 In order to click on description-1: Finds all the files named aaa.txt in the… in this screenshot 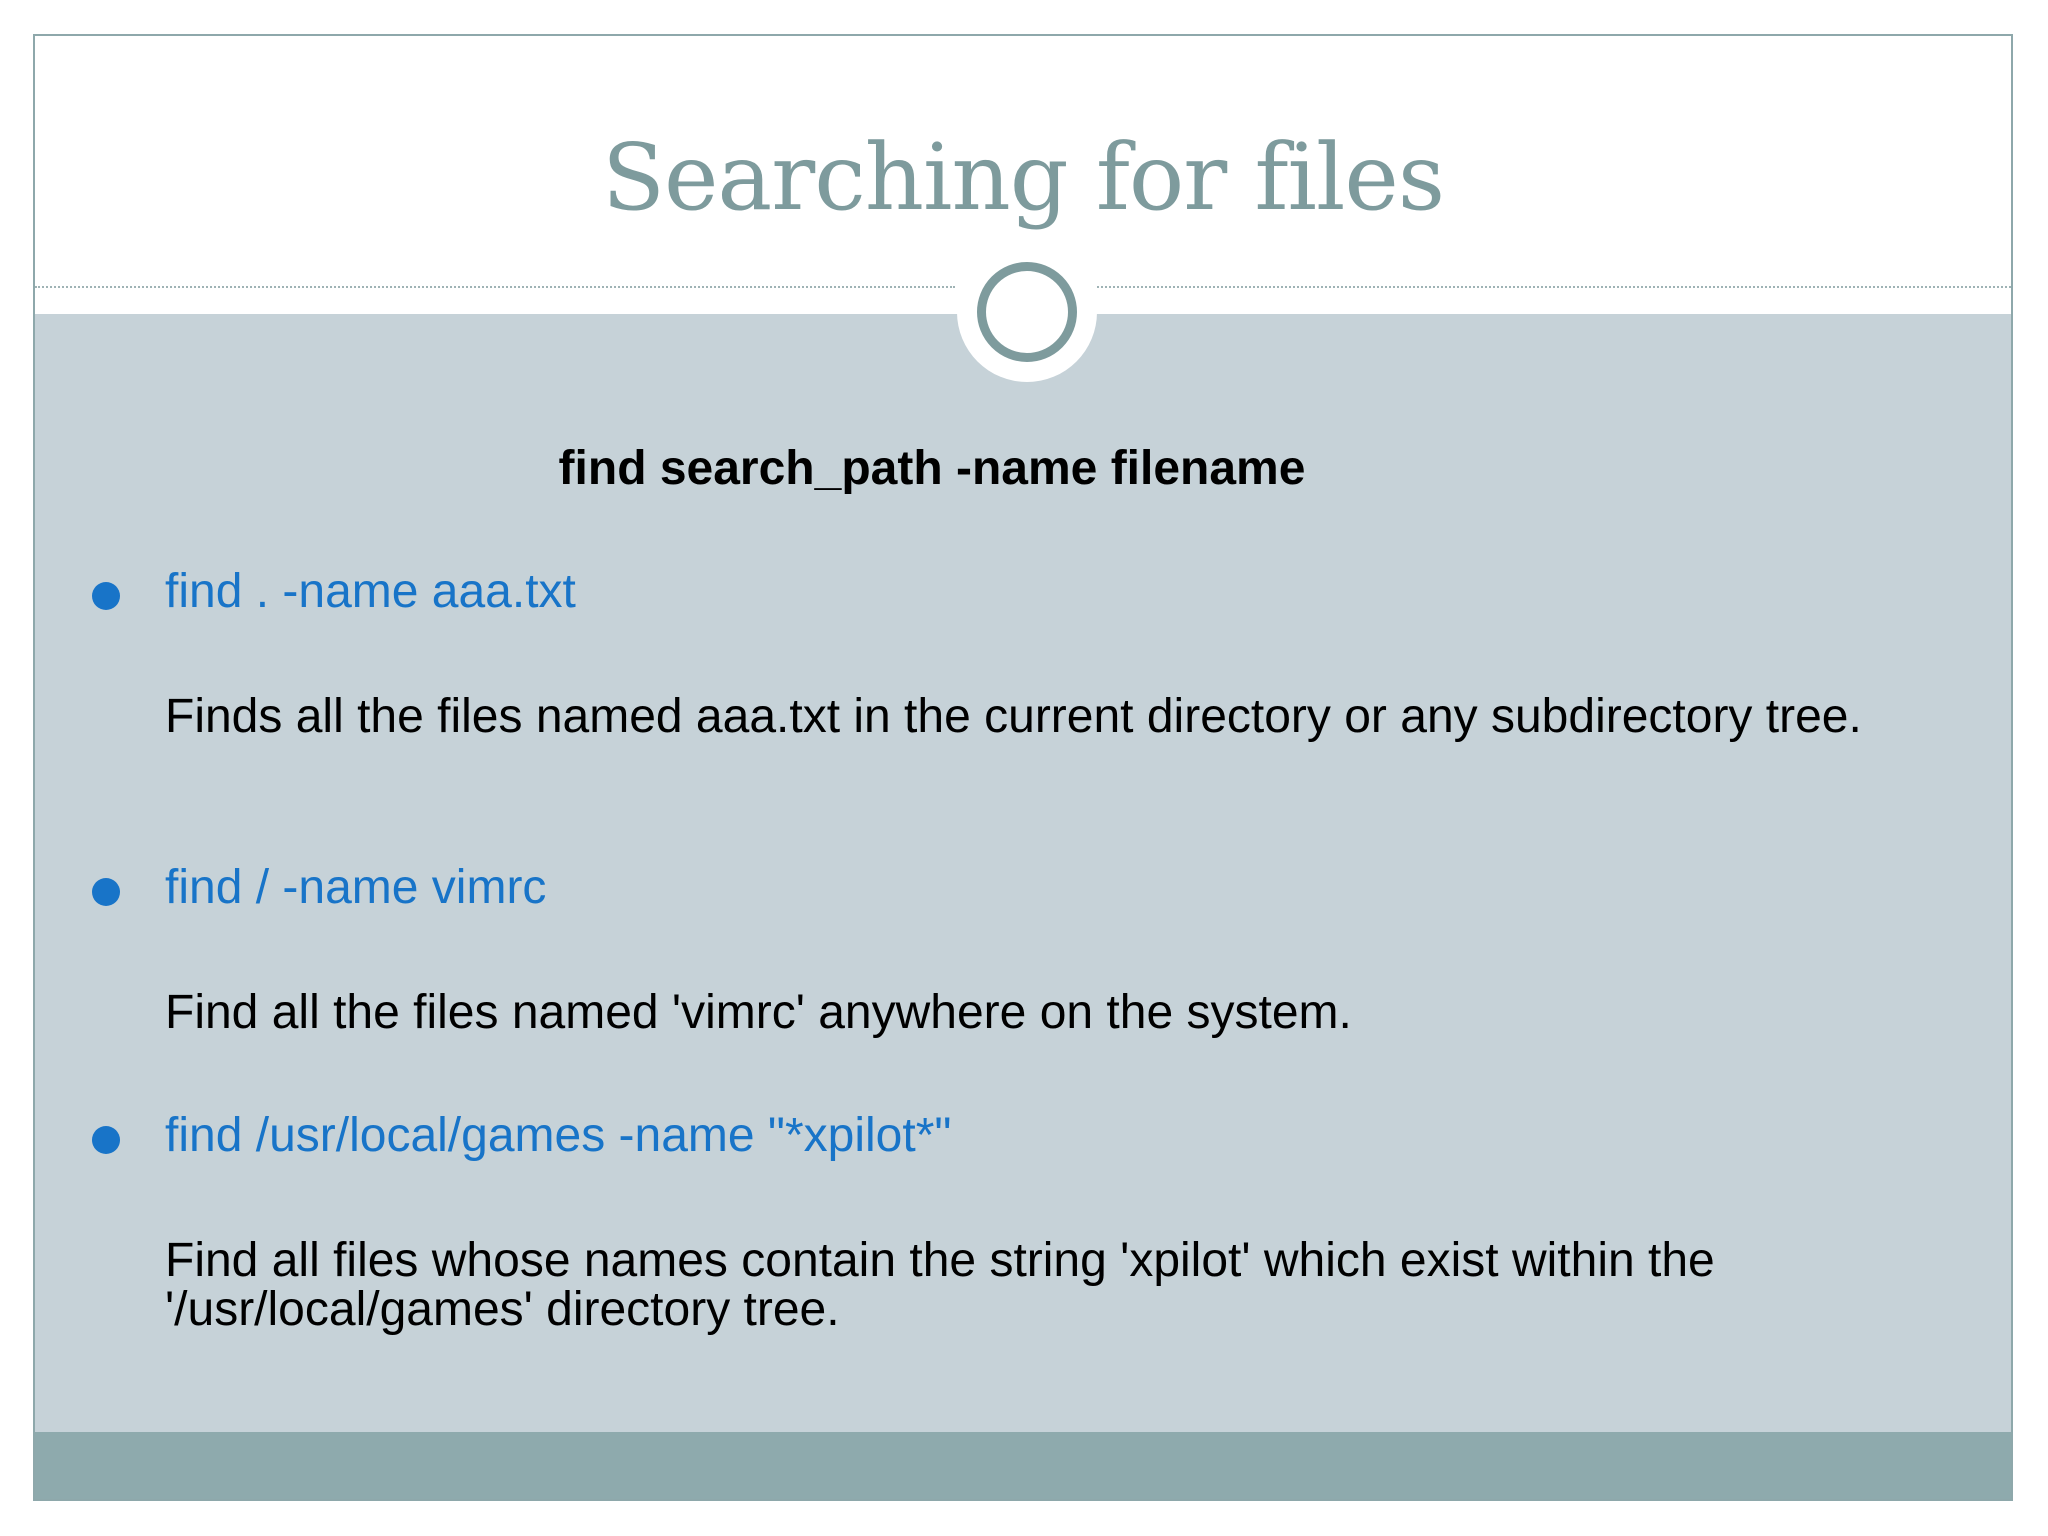, I will do `click(1013, 716)`.